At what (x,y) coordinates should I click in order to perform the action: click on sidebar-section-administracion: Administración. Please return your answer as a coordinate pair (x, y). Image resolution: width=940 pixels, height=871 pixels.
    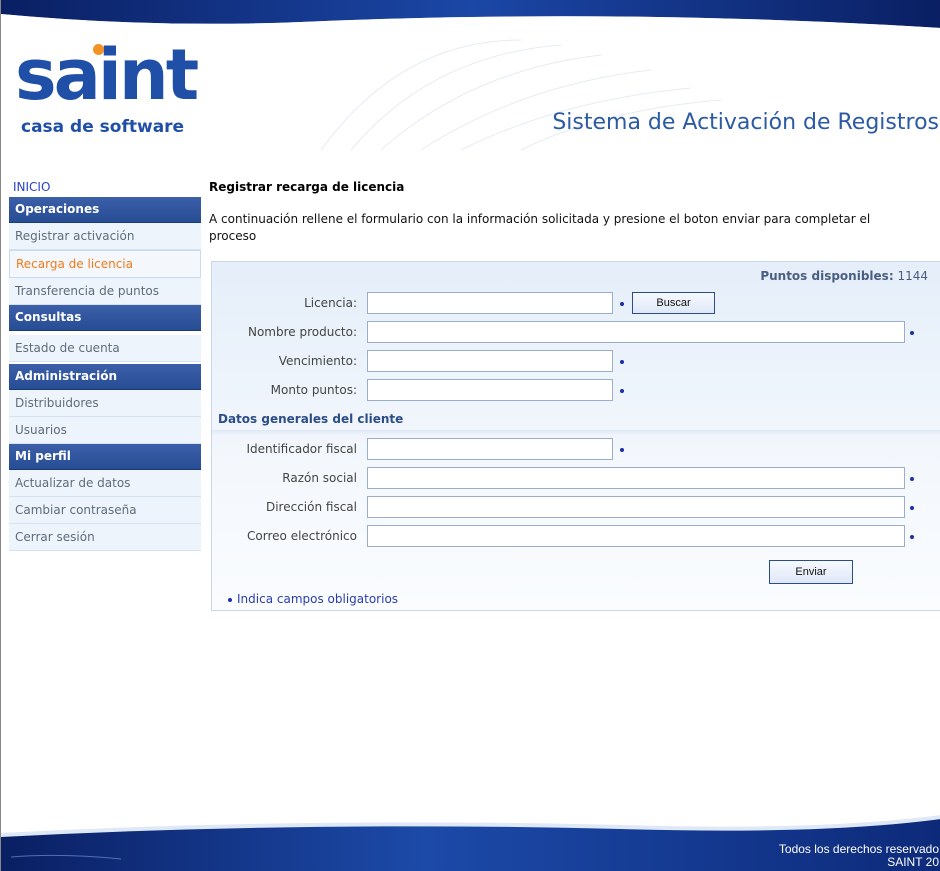
    Looking at the image, I should click on (105, 377).